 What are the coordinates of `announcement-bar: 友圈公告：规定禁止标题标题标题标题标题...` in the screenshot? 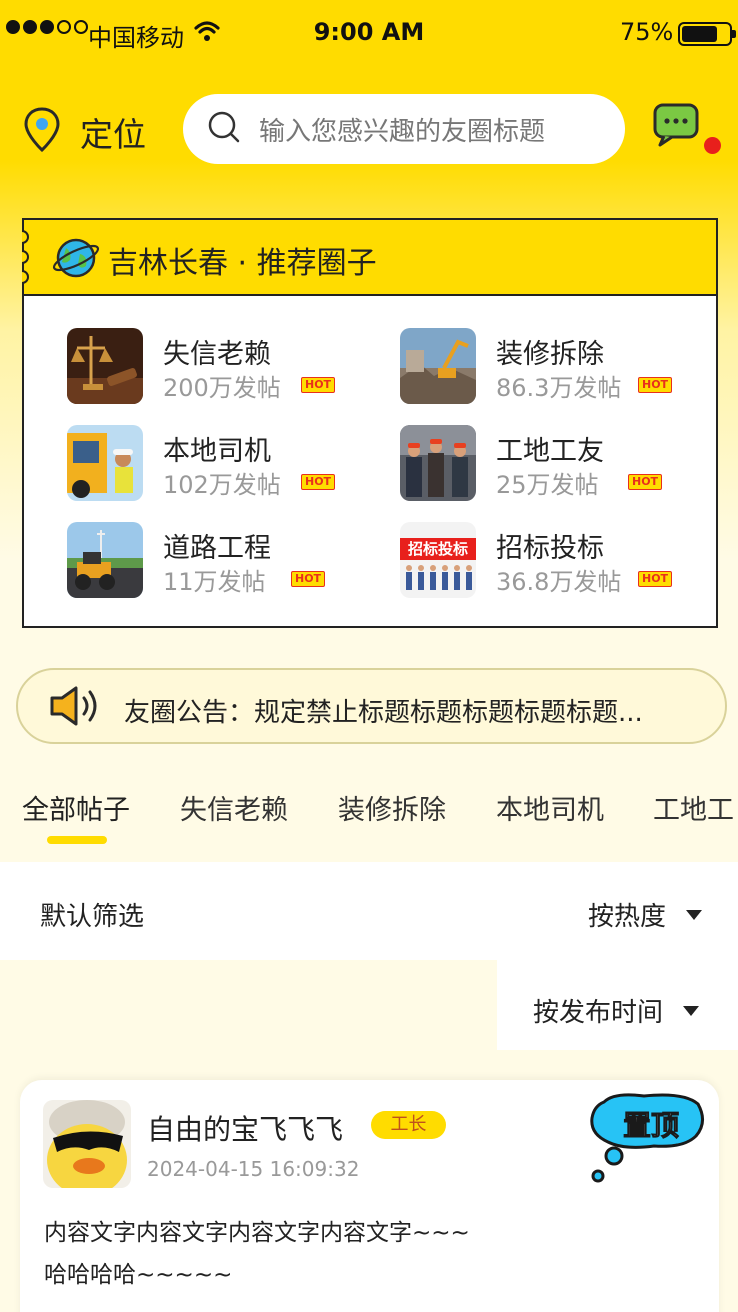 It's located at (371, 706).